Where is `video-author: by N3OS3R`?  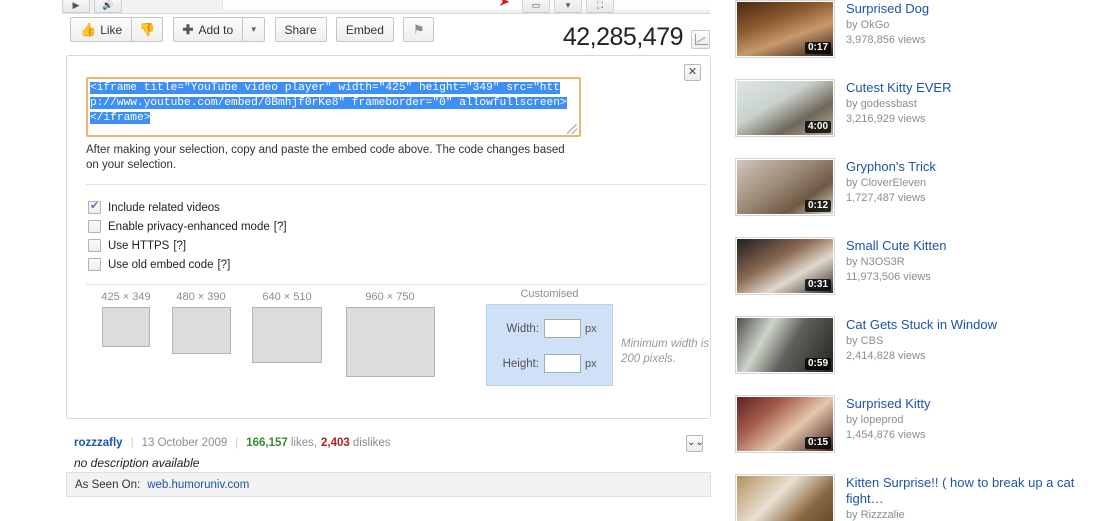
video-author: by N3OS3R is located at coordinates (875, 262).